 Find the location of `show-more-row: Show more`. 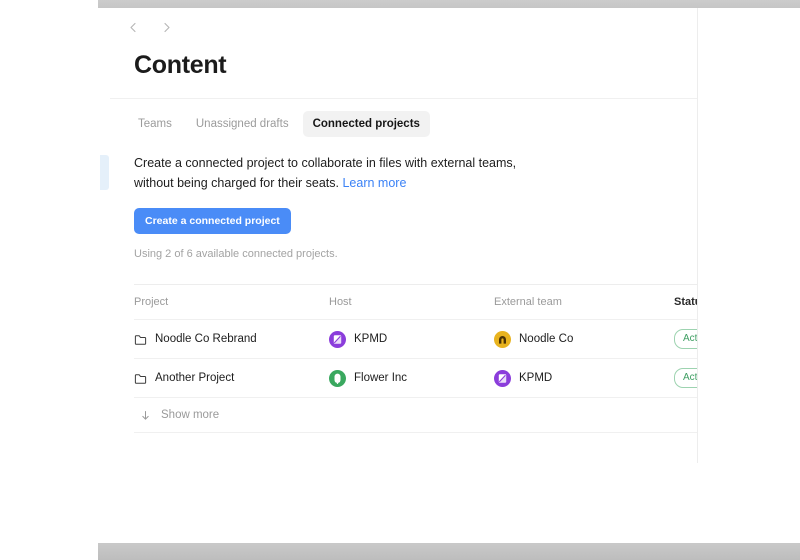

show-more-row: Show more is located at coordinates (415, 415).